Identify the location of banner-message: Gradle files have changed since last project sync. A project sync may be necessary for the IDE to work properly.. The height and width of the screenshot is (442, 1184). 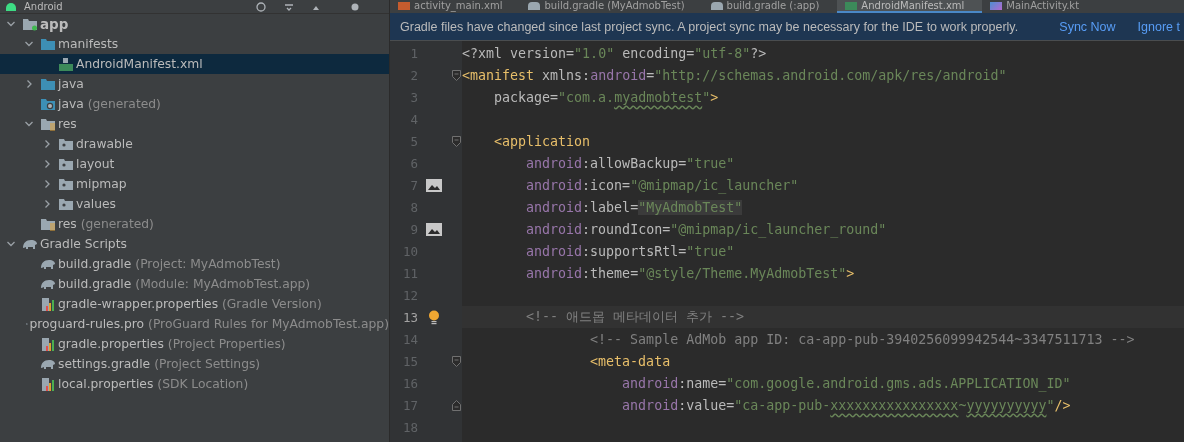
(709, 26).